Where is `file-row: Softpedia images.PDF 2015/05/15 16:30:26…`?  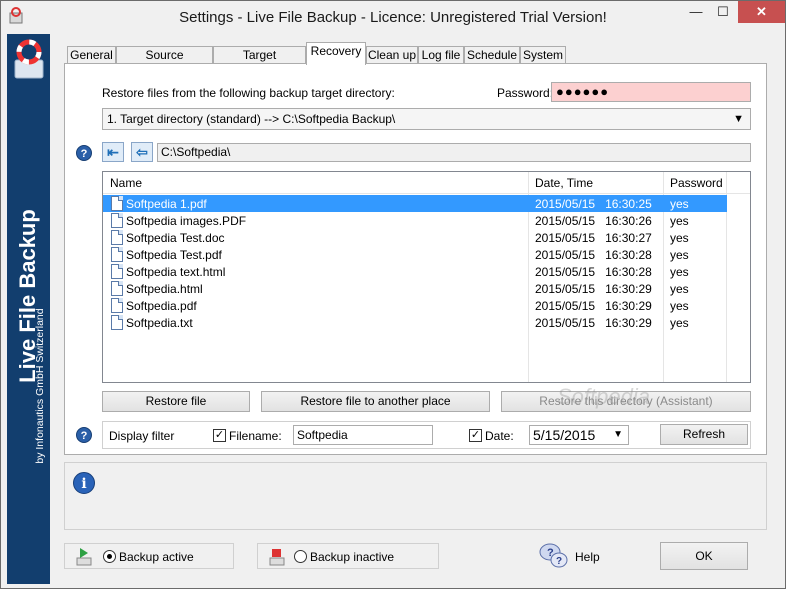 file-row: Softpedia images.PDF 2015/05/15 16:30:26… is located at coordinates (415, 220).